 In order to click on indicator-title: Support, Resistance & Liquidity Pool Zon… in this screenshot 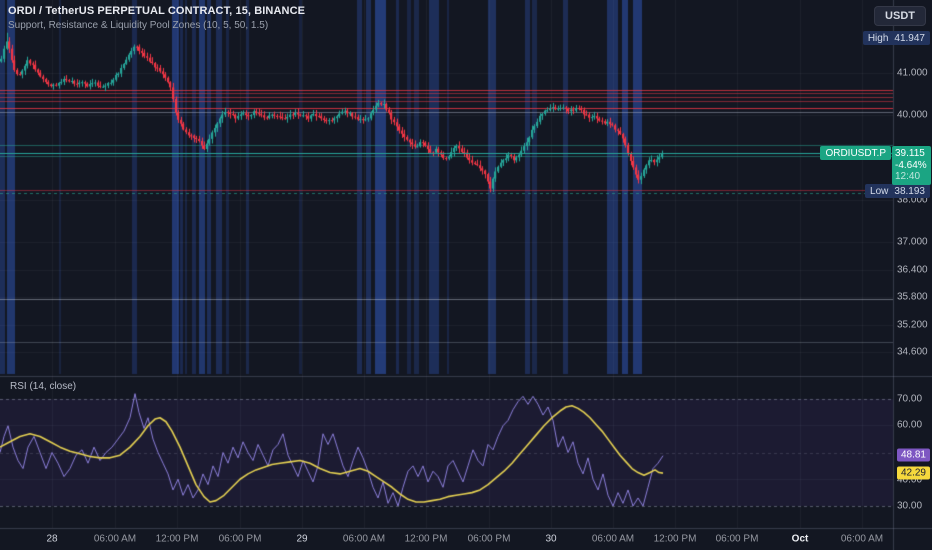, I will do `click(156, 25)`.